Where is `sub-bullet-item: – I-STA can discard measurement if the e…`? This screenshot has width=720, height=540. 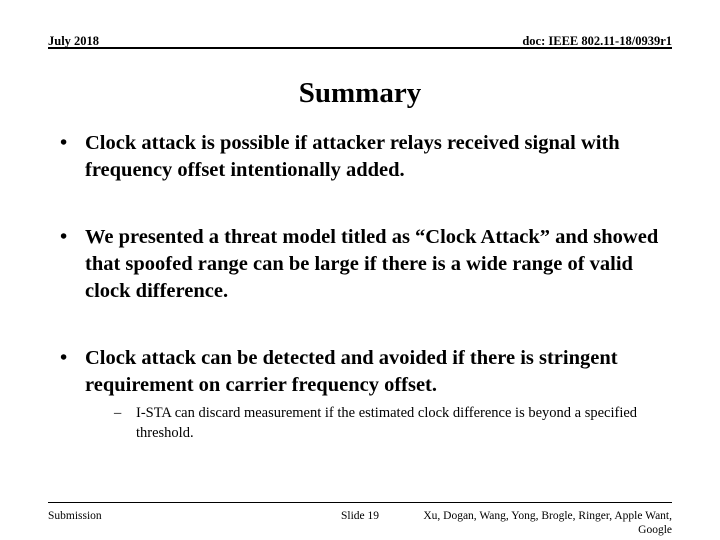
sub-bullet-item: – I-STA can discard measurement if the e… is located at coordinates (394, 423).